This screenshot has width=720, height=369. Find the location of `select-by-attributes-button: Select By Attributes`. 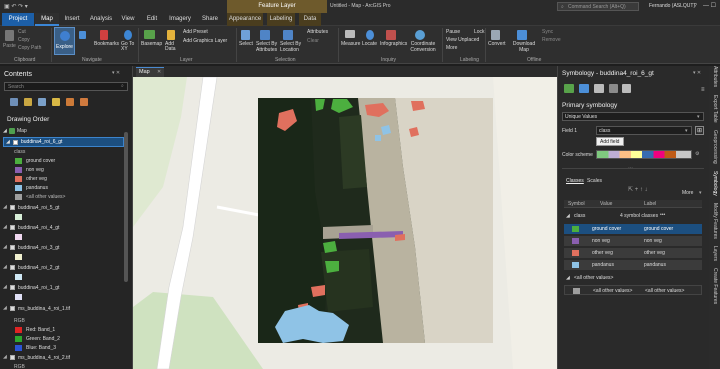

select-by-attributes-button: Select By Attributes is located at coordinates (267, 47).